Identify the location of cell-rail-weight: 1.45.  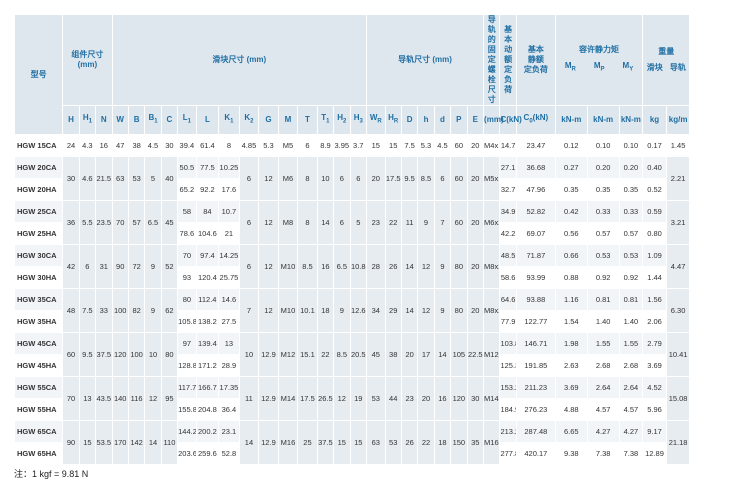
(678, 145).